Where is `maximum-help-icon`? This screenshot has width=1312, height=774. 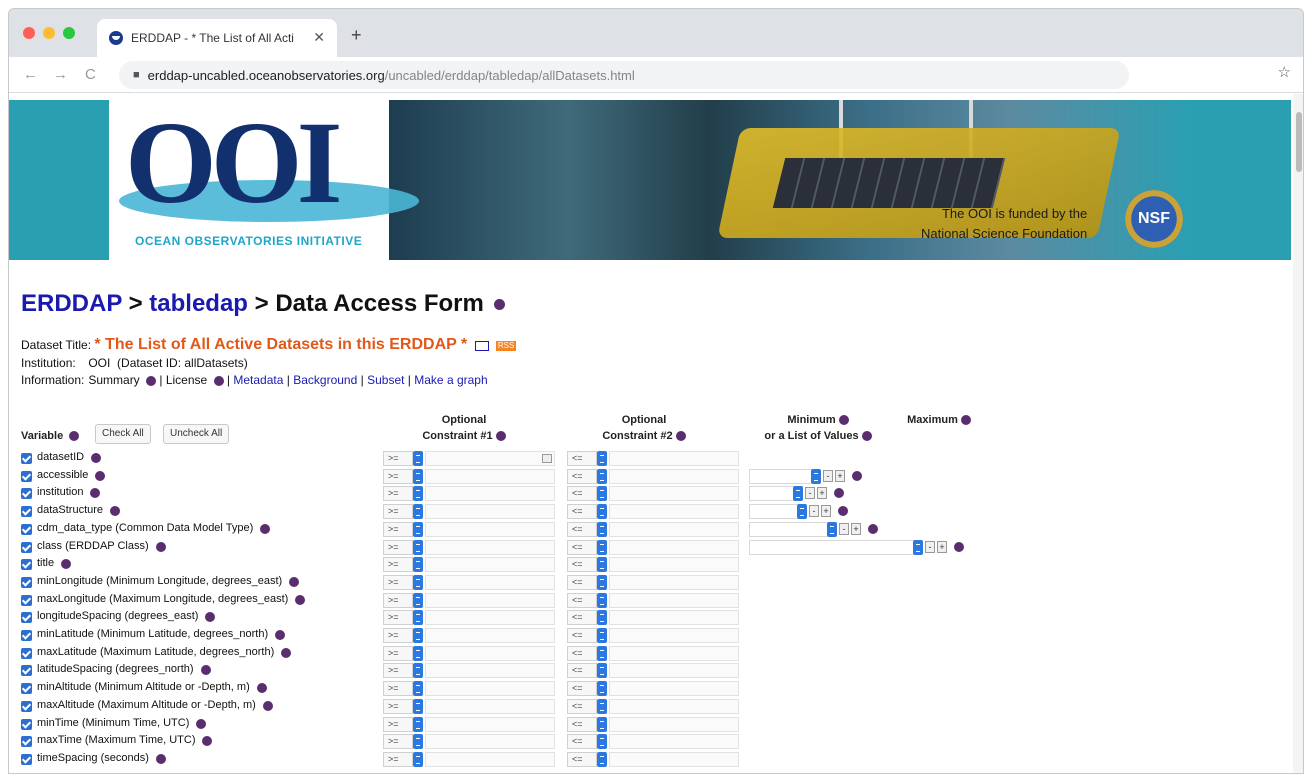 maximum-help-icon is located at coordinates (965, 420).